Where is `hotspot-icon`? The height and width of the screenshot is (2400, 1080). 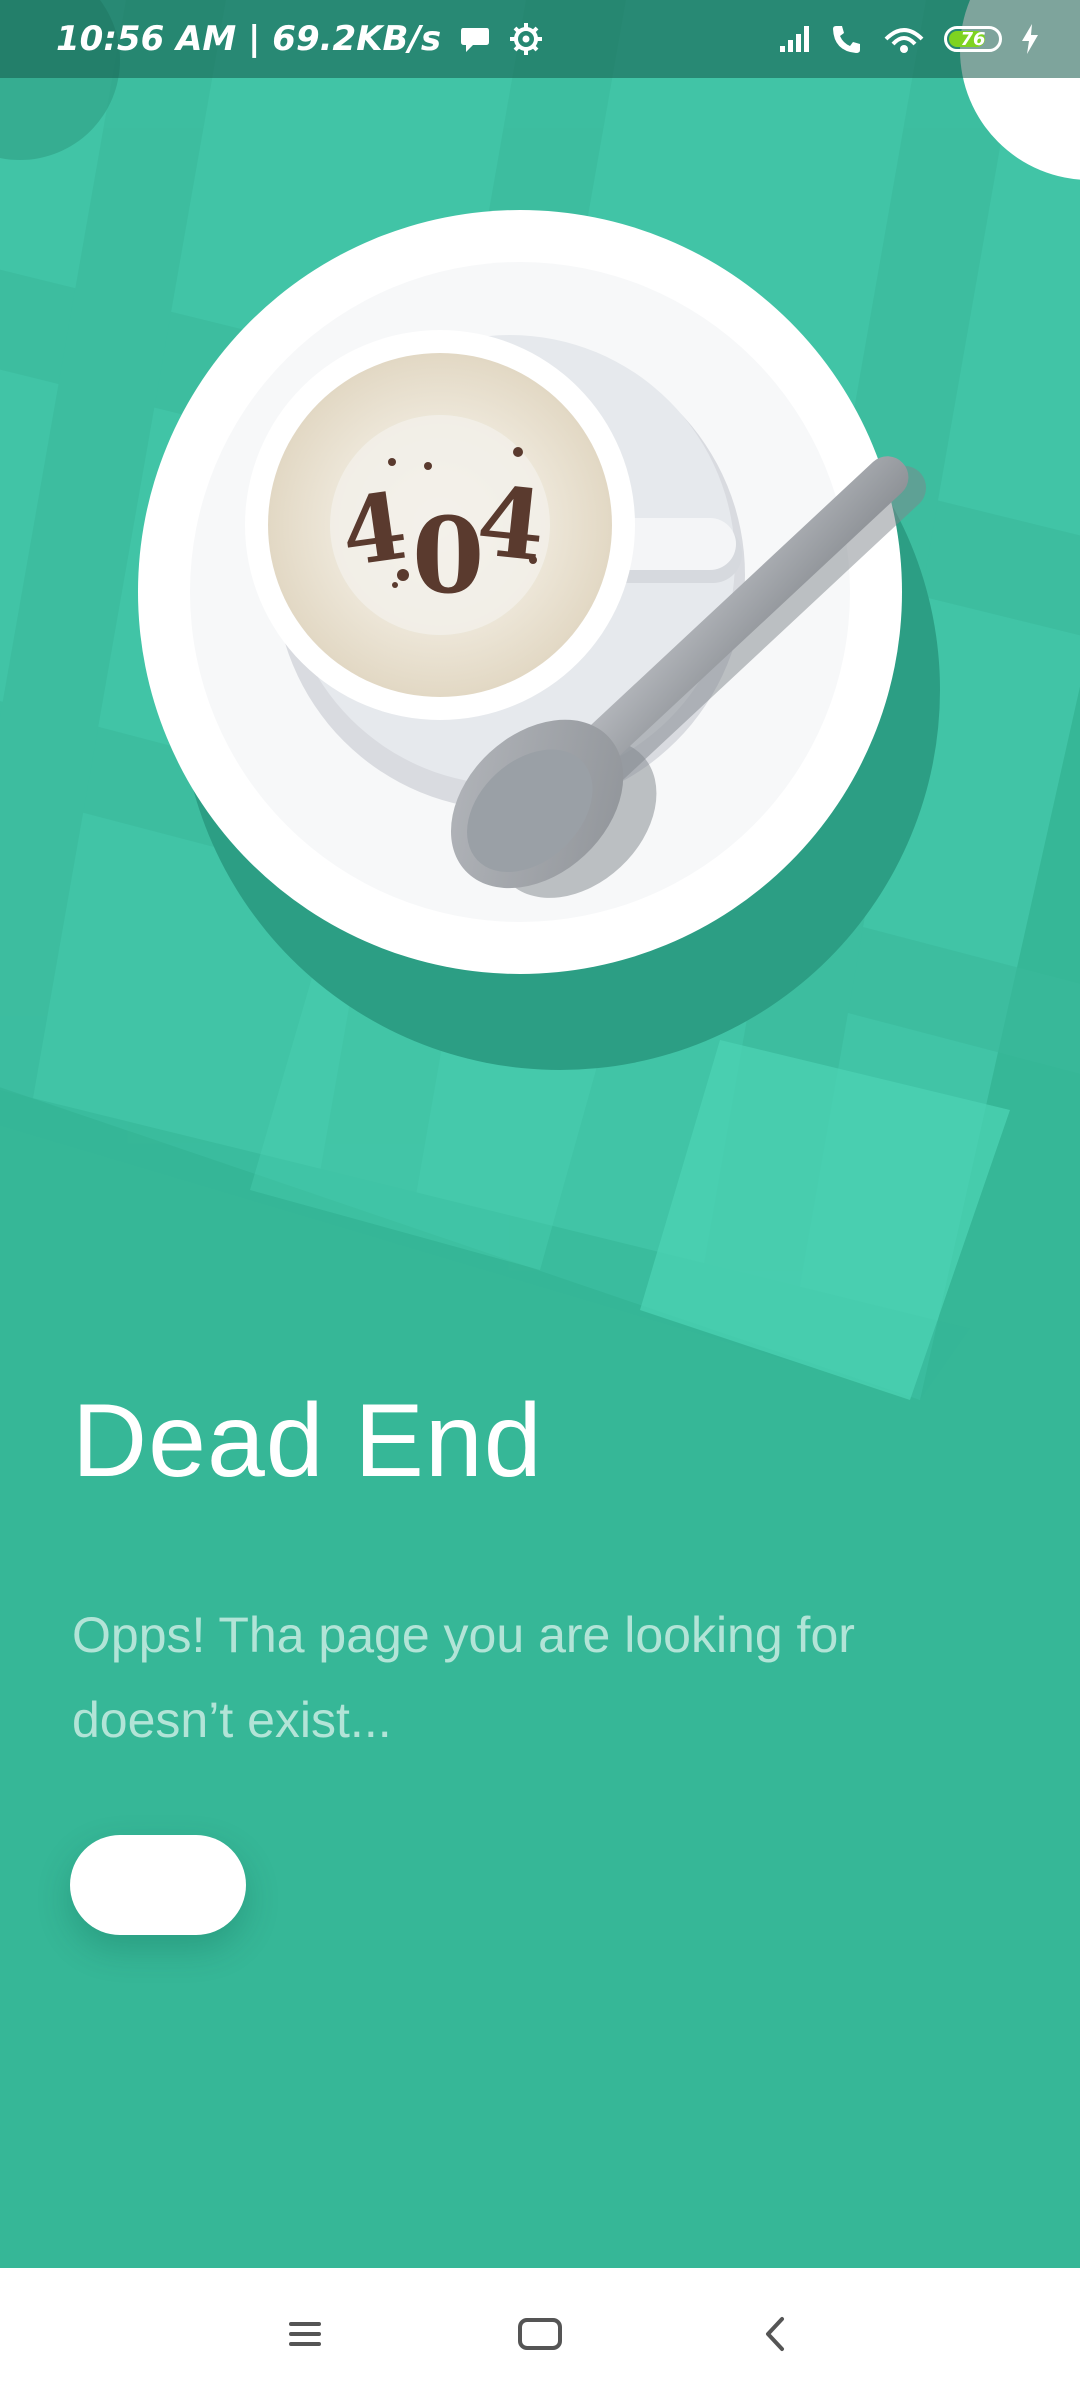 hotspot-icon is located at coordinates (904, 39).